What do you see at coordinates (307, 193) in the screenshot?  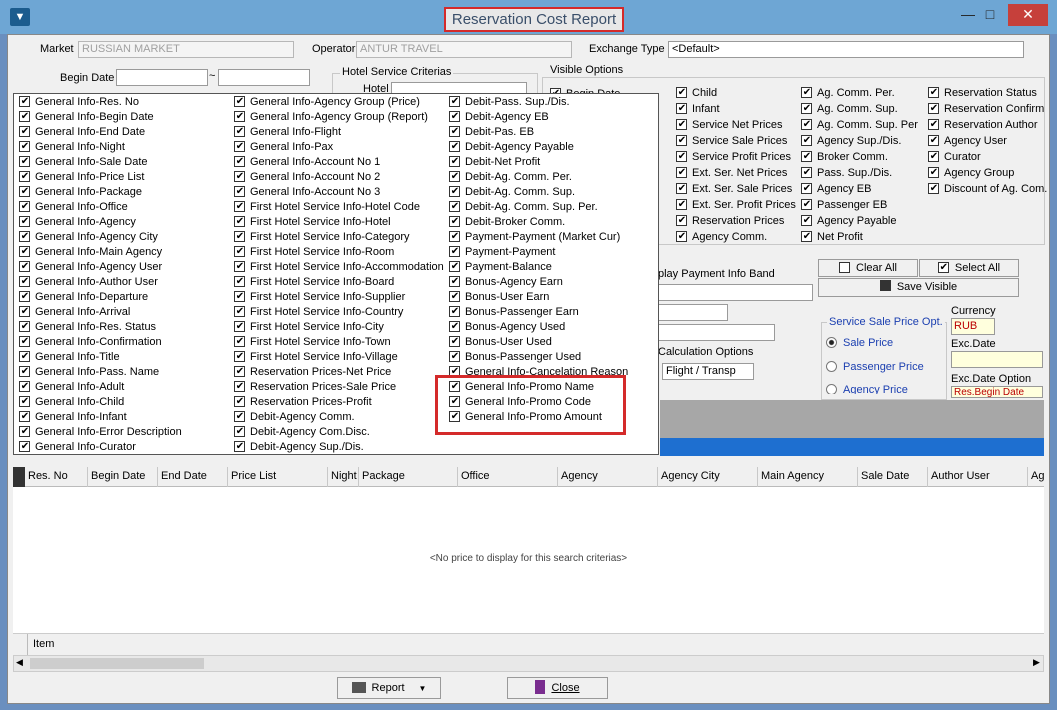 I see `popup-option: General Info-Account No 3` at bounding box center [307, 193].